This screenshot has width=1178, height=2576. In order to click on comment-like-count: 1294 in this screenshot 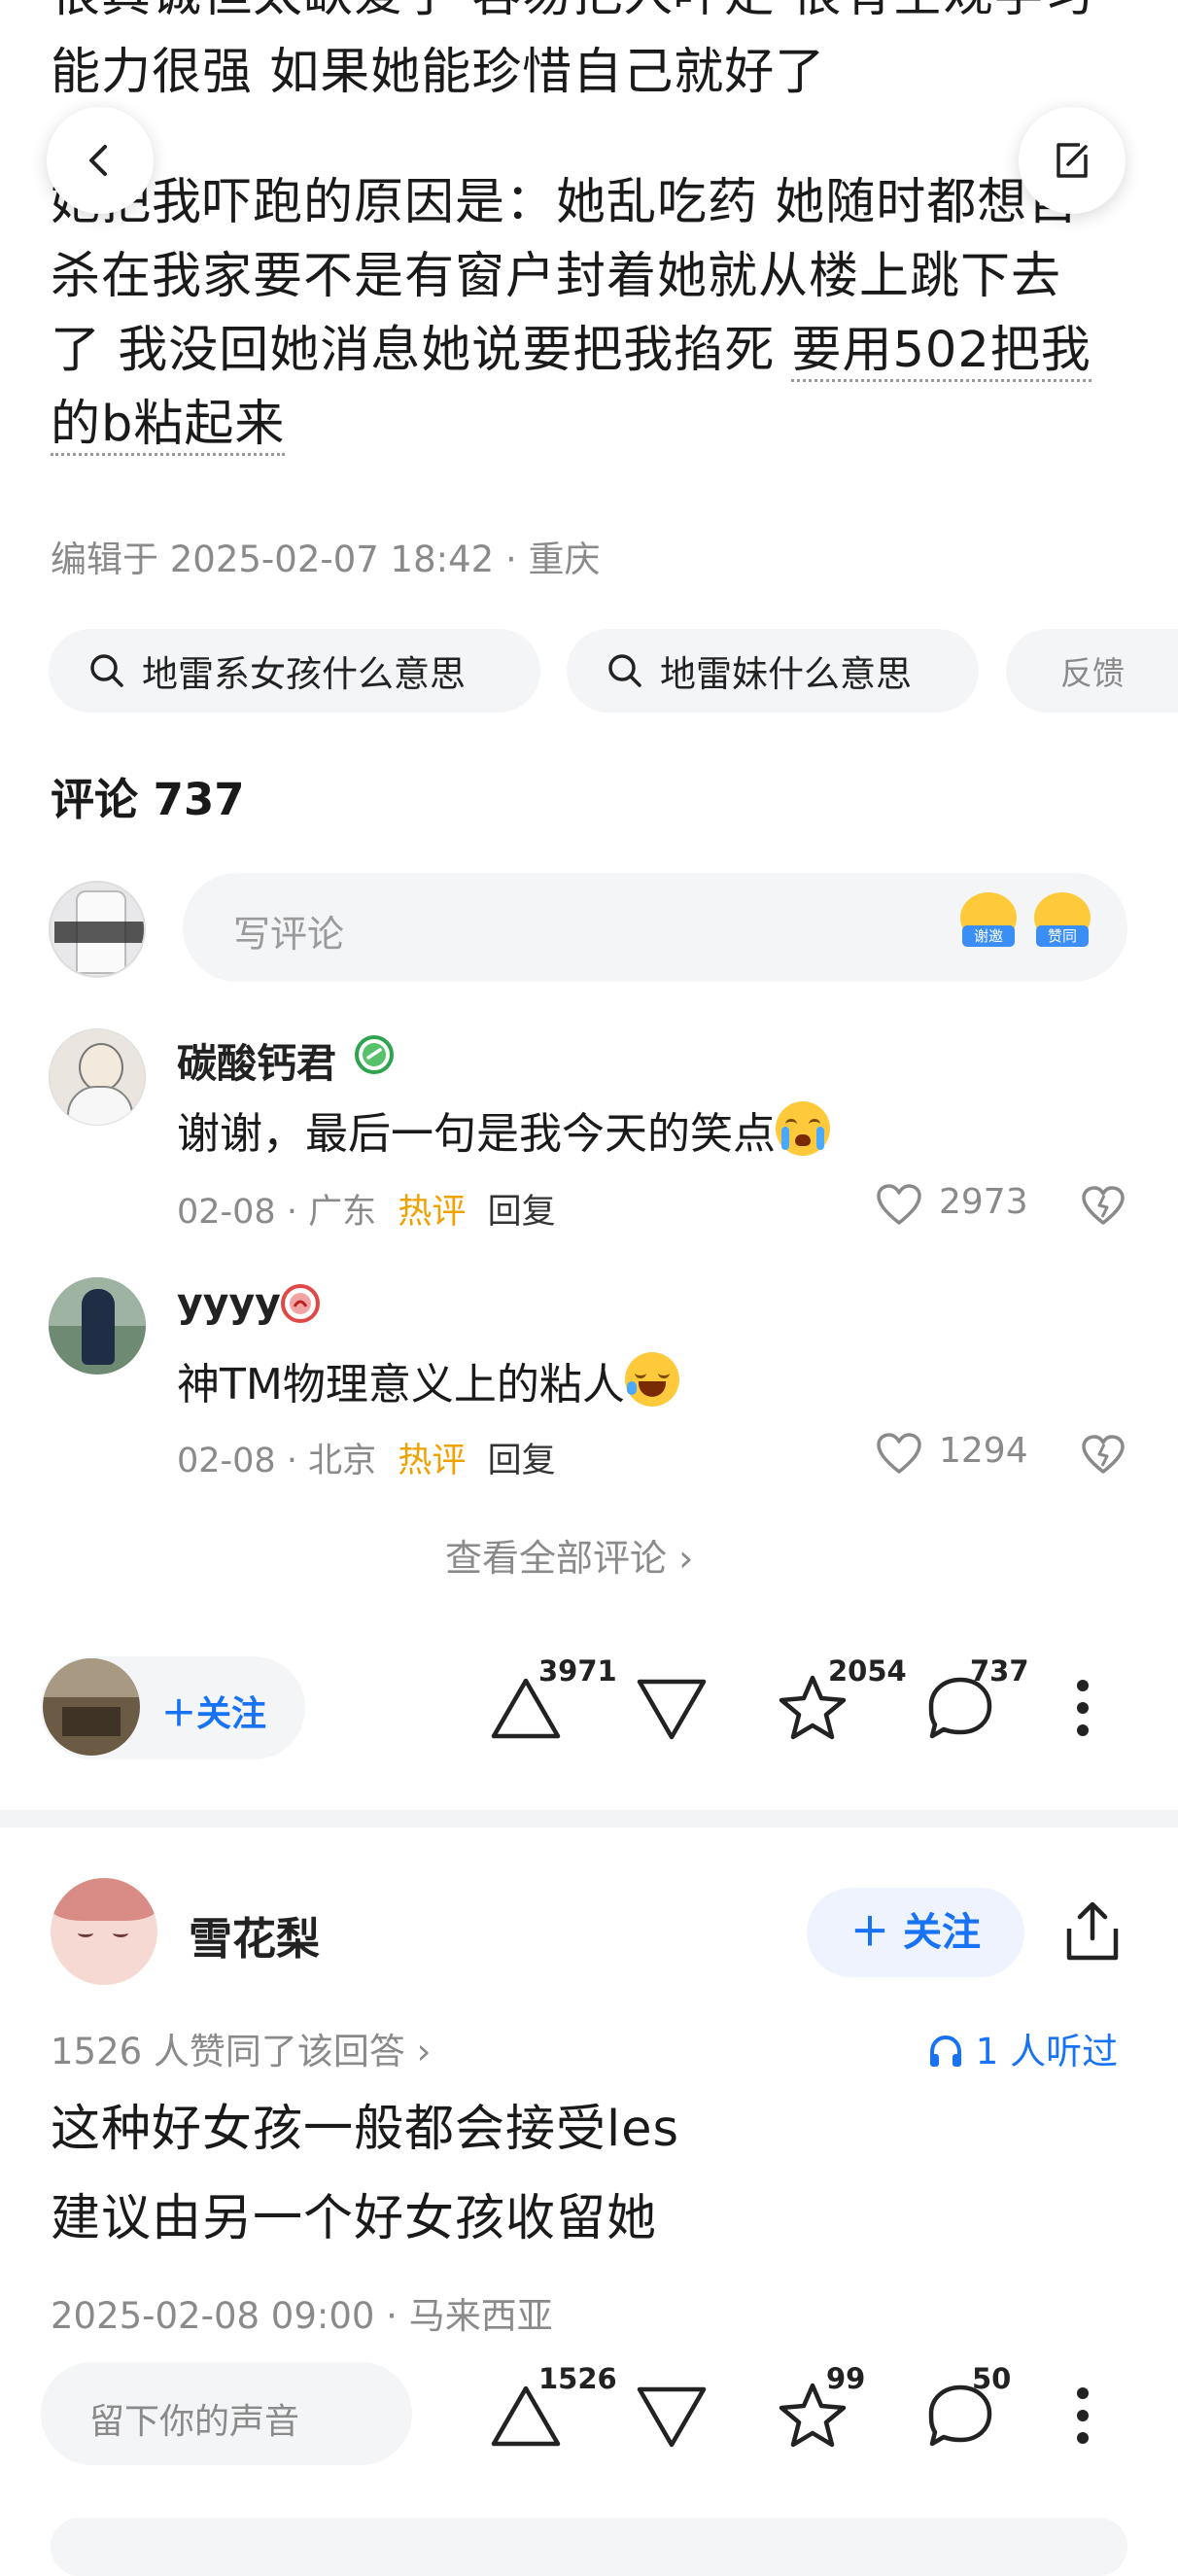, I will do `click(983, 1451)`.